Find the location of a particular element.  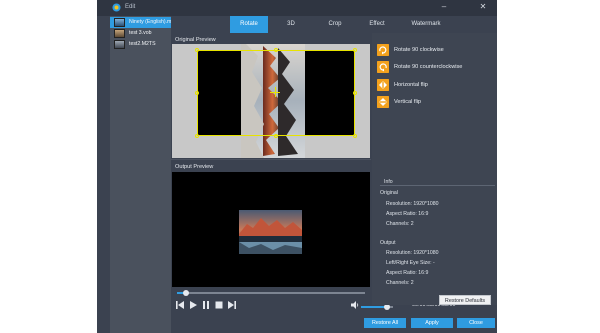

stop-icon is located at coordinates (219, 305).